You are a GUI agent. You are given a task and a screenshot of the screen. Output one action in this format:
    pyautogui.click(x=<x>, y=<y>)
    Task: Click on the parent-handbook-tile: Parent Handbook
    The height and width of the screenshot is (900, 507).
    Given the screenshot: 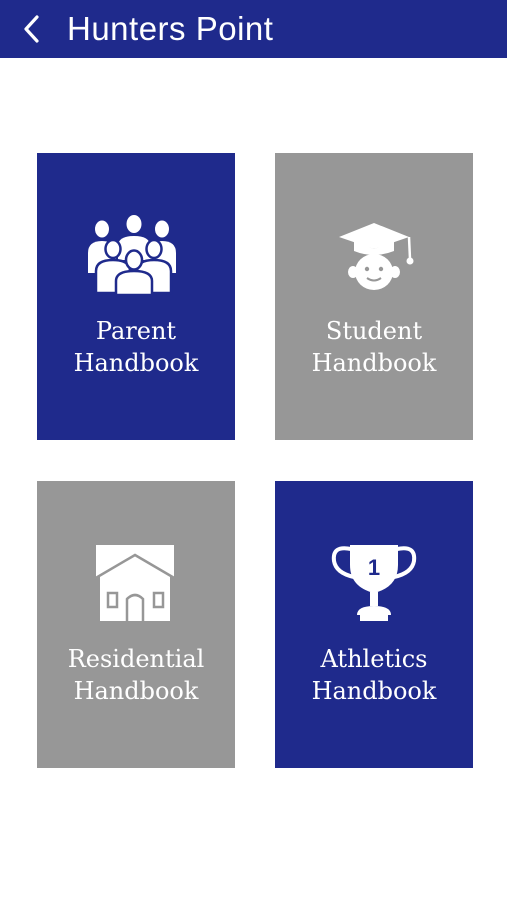 What is the action you would take?
    pyautogui.click(x=136, y=296)
    